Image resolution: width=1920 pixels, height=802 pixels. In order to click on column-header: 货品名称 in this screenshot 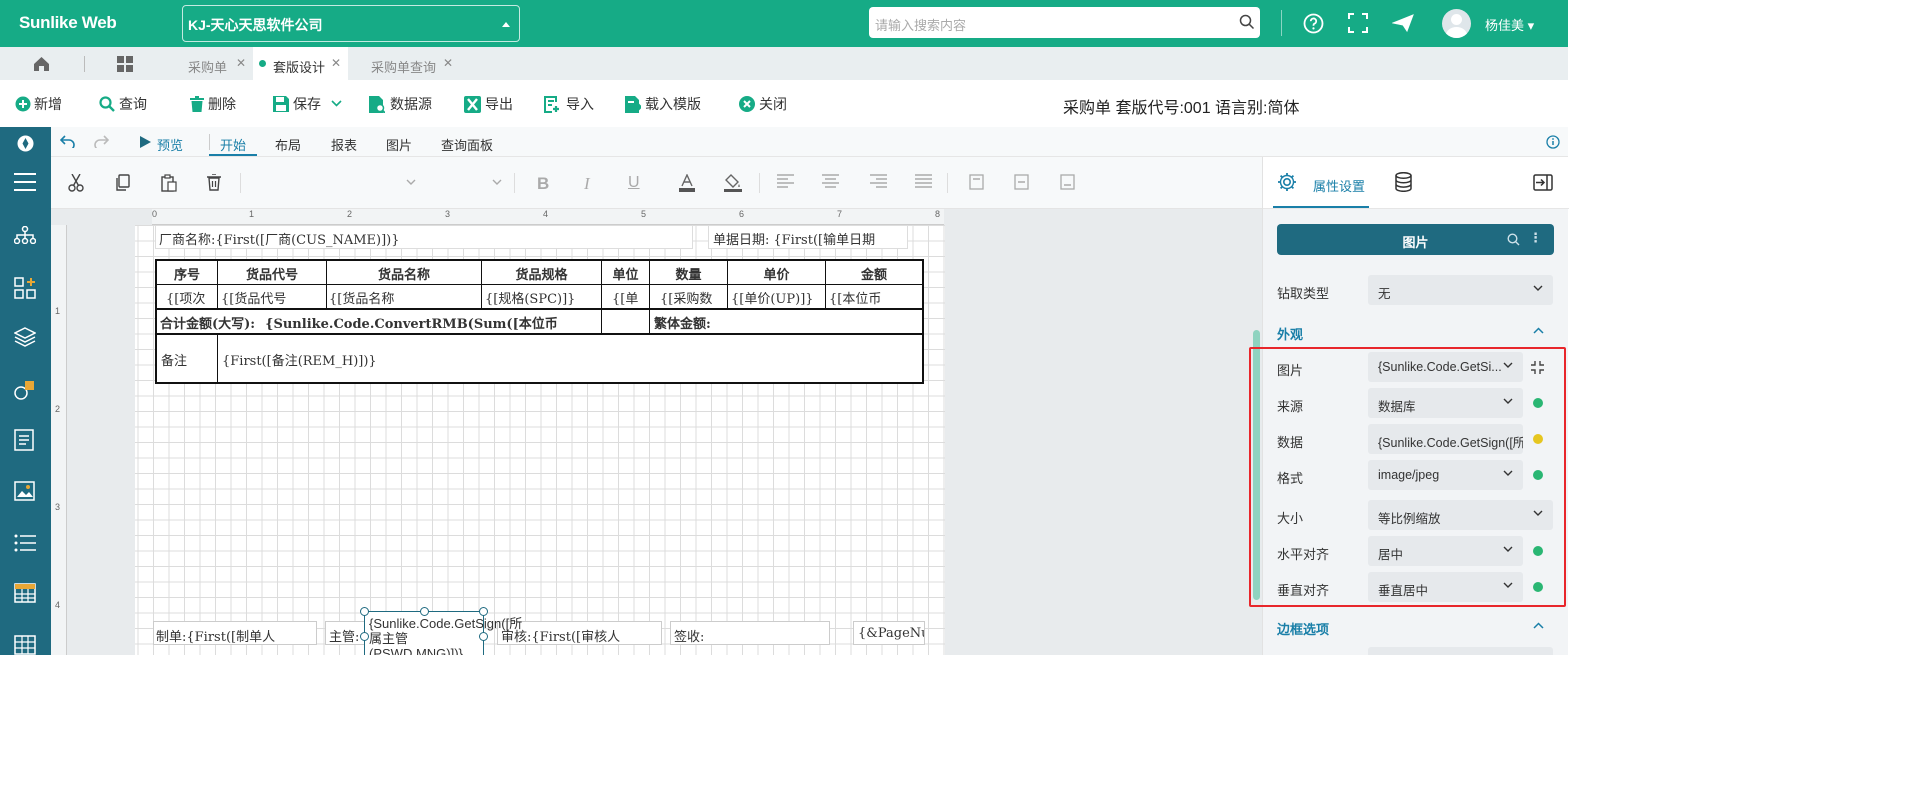, I will do `click(404, 273)`.